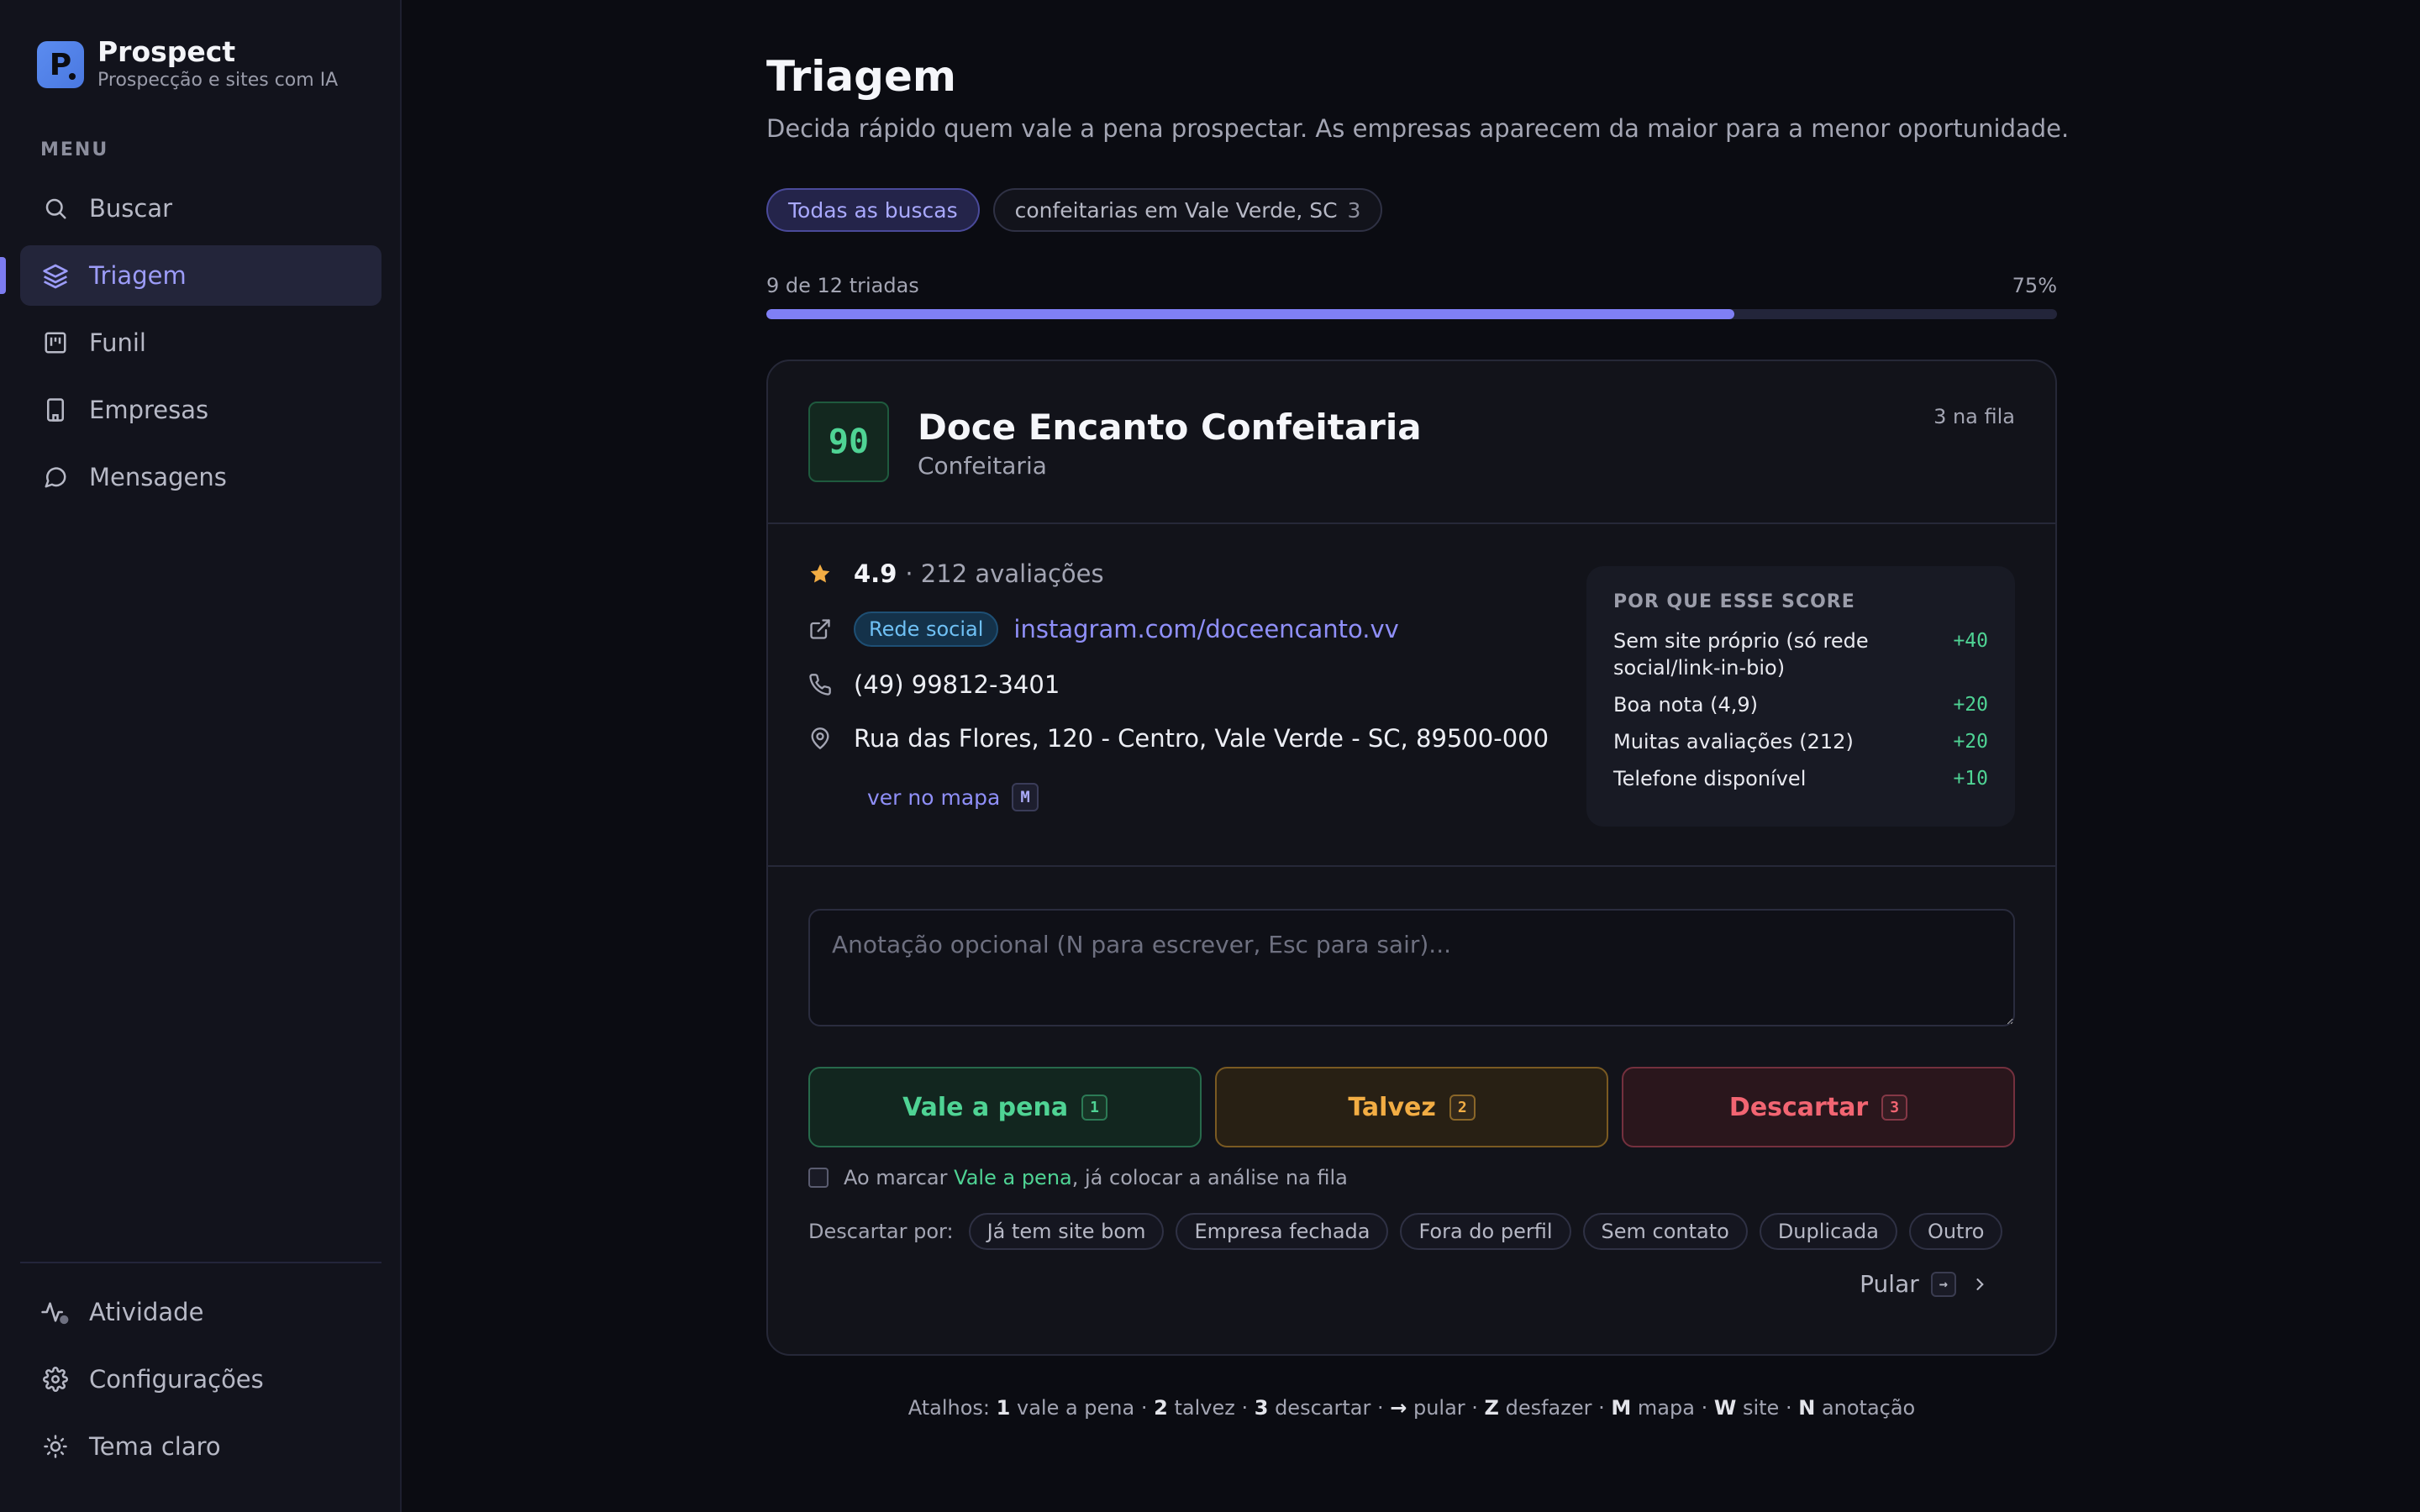  I want to click on website-row: Rede social instagram.com/doceencanto.vv, so click(1104, 629).